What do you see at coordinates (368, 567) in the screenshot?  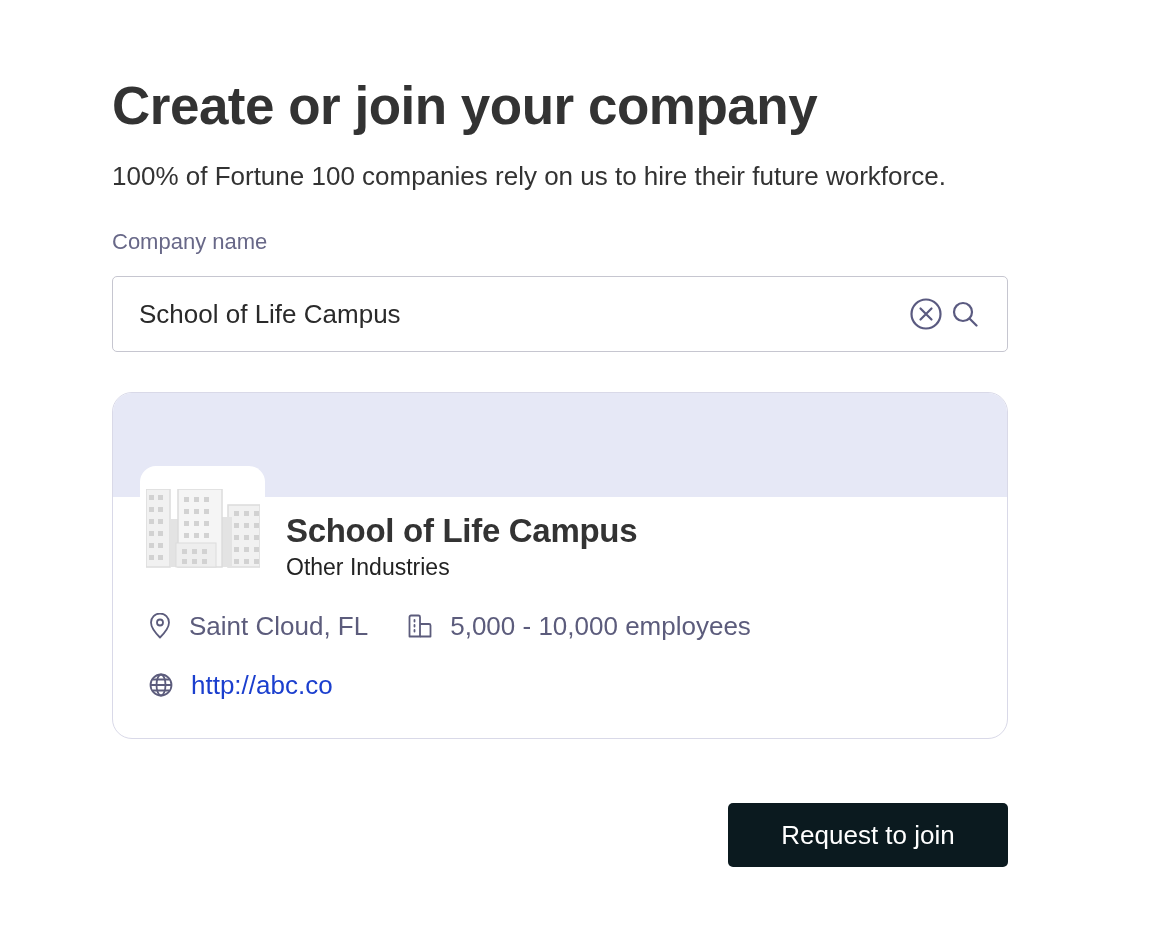 I see `company-industry: Other Industries` at bounding box center [368, 567].